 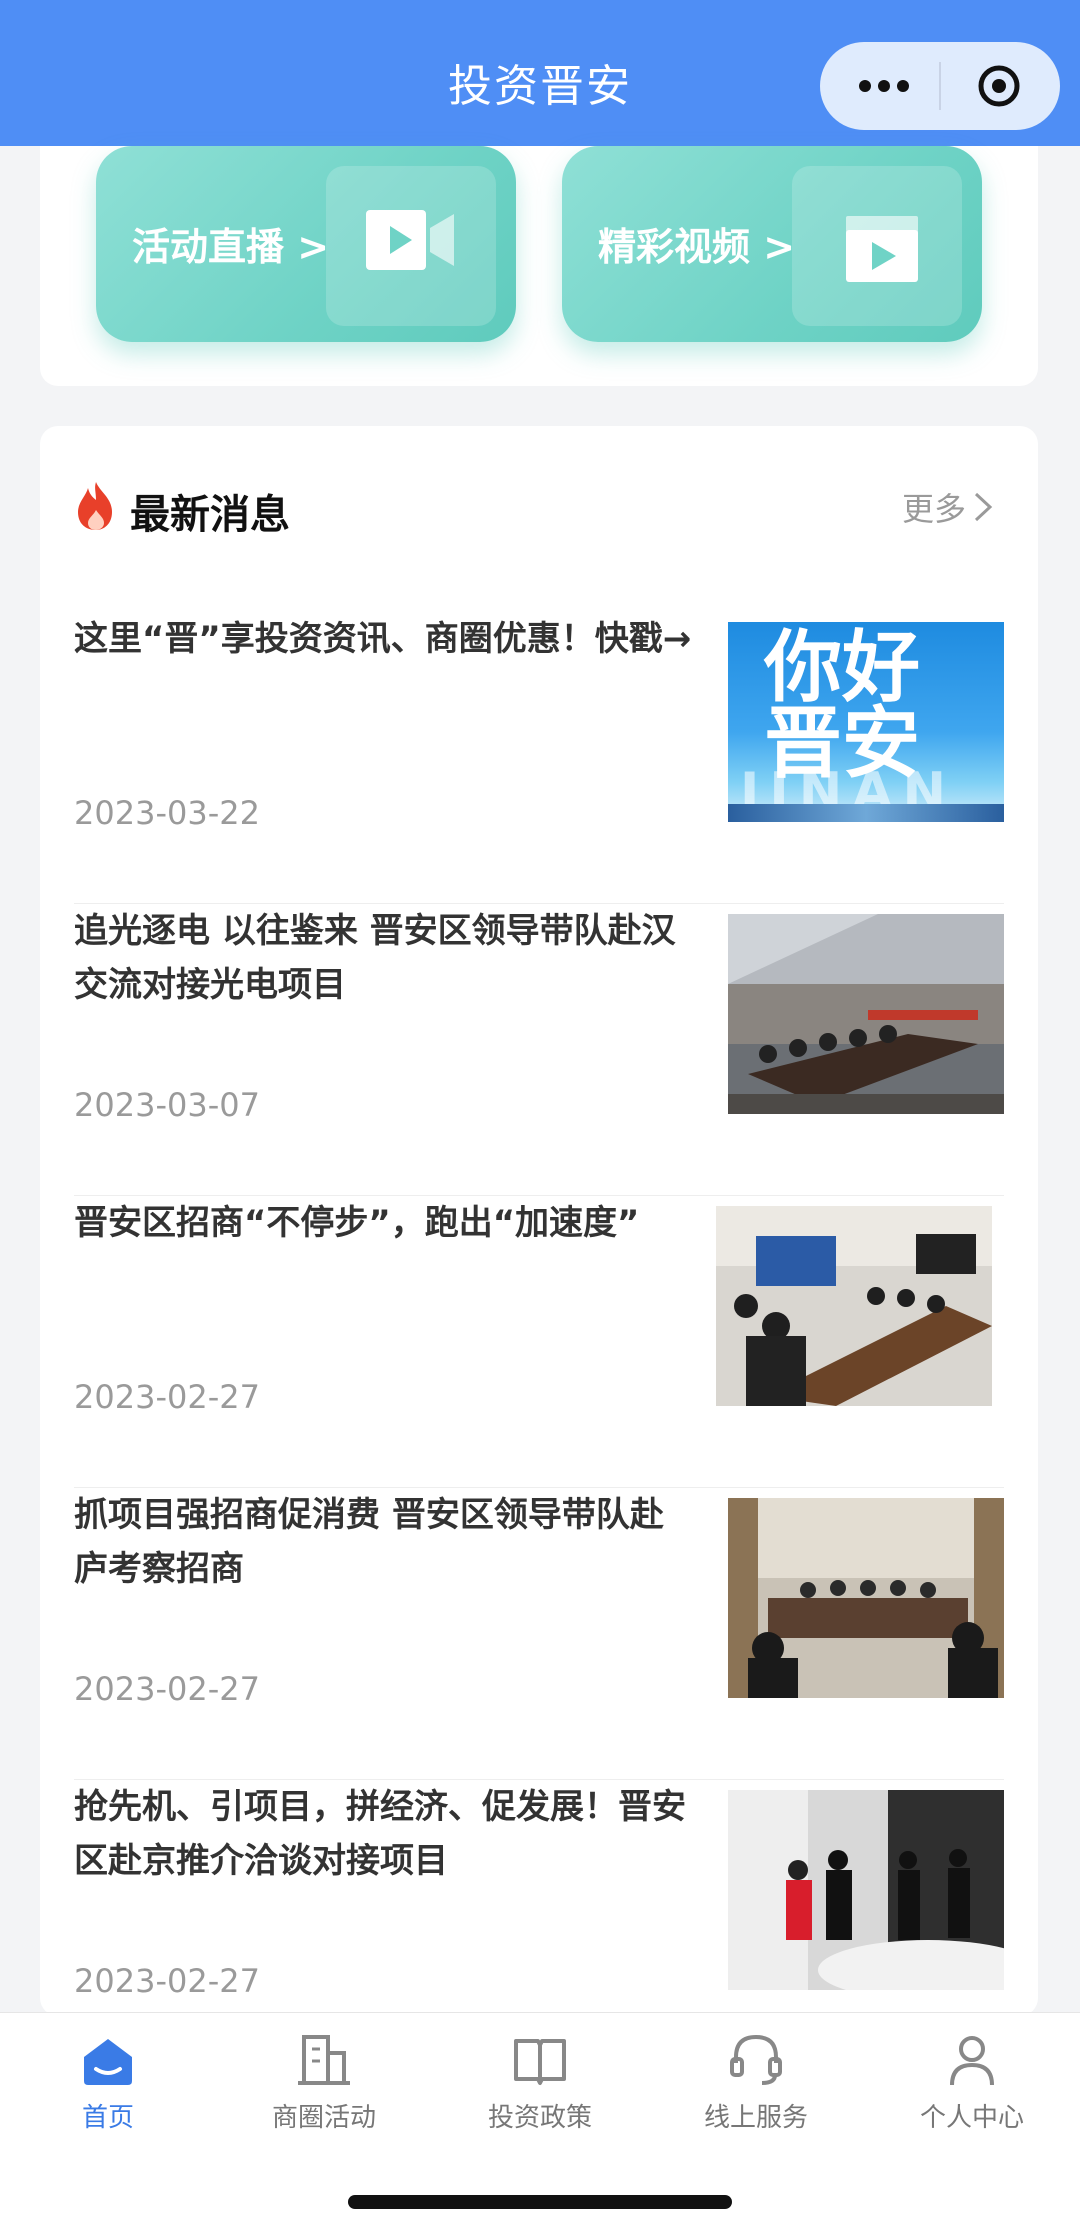 I want to click on tab-label: 投资政策, so click(x=539, y=2118).